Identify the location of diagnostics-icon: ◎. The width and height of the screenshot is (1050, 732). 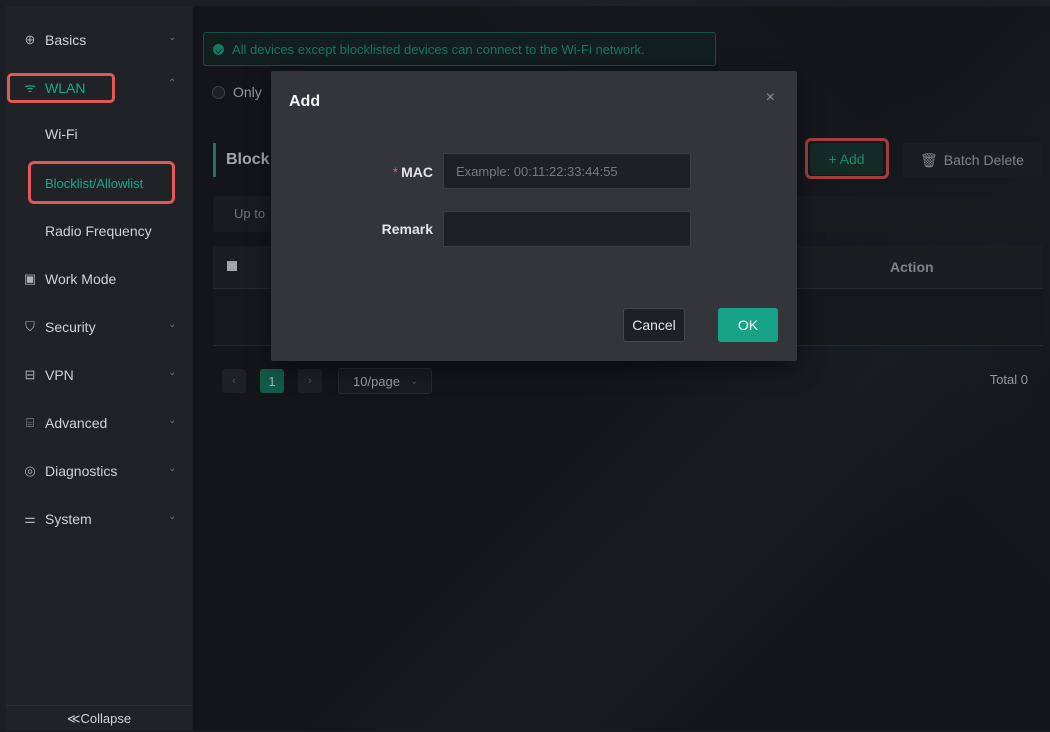
(30, 470).